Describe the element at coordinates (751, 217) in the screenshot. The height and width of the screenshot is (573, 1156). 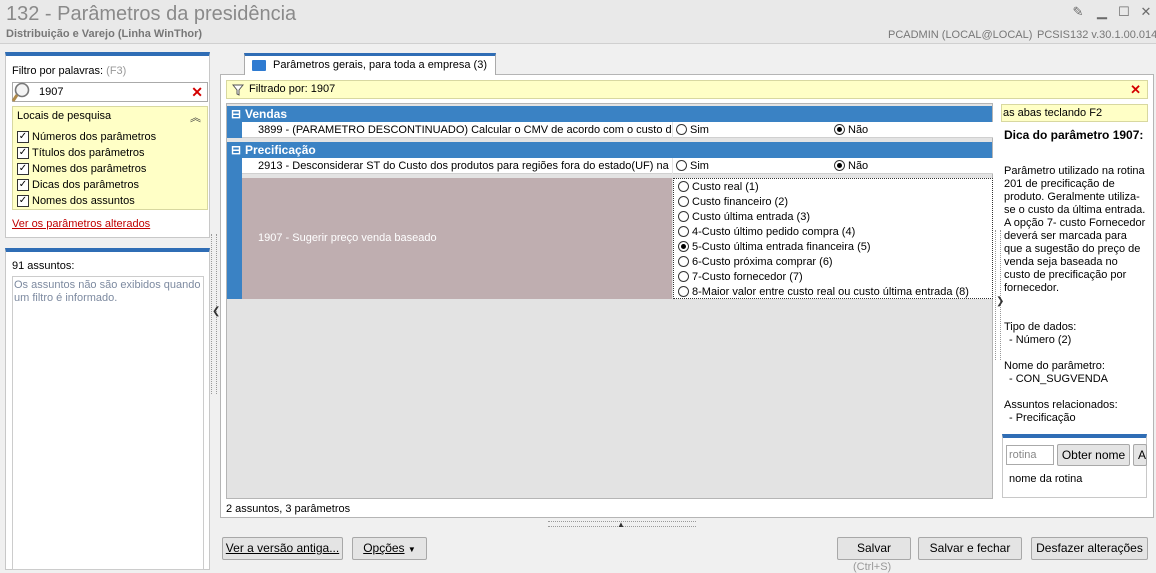
I see `option-label: Custo última entrada (3)` at that location.